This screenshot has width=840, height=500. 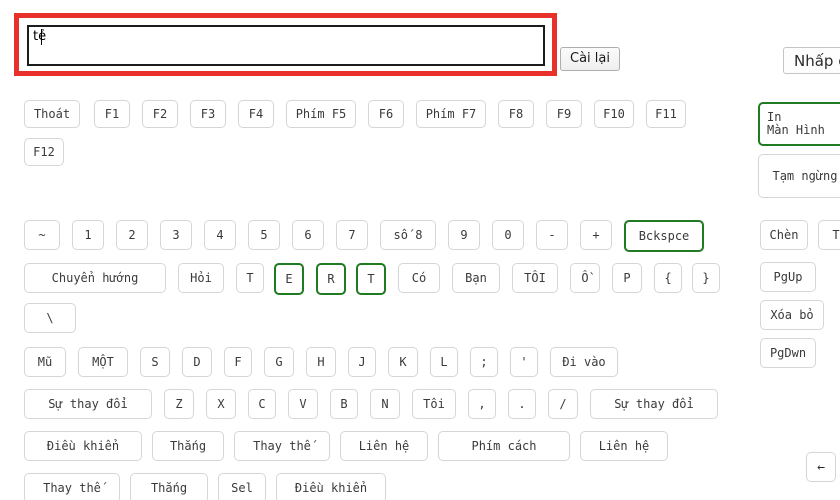 I want to click on text-caret, so click(x=41, y=37).